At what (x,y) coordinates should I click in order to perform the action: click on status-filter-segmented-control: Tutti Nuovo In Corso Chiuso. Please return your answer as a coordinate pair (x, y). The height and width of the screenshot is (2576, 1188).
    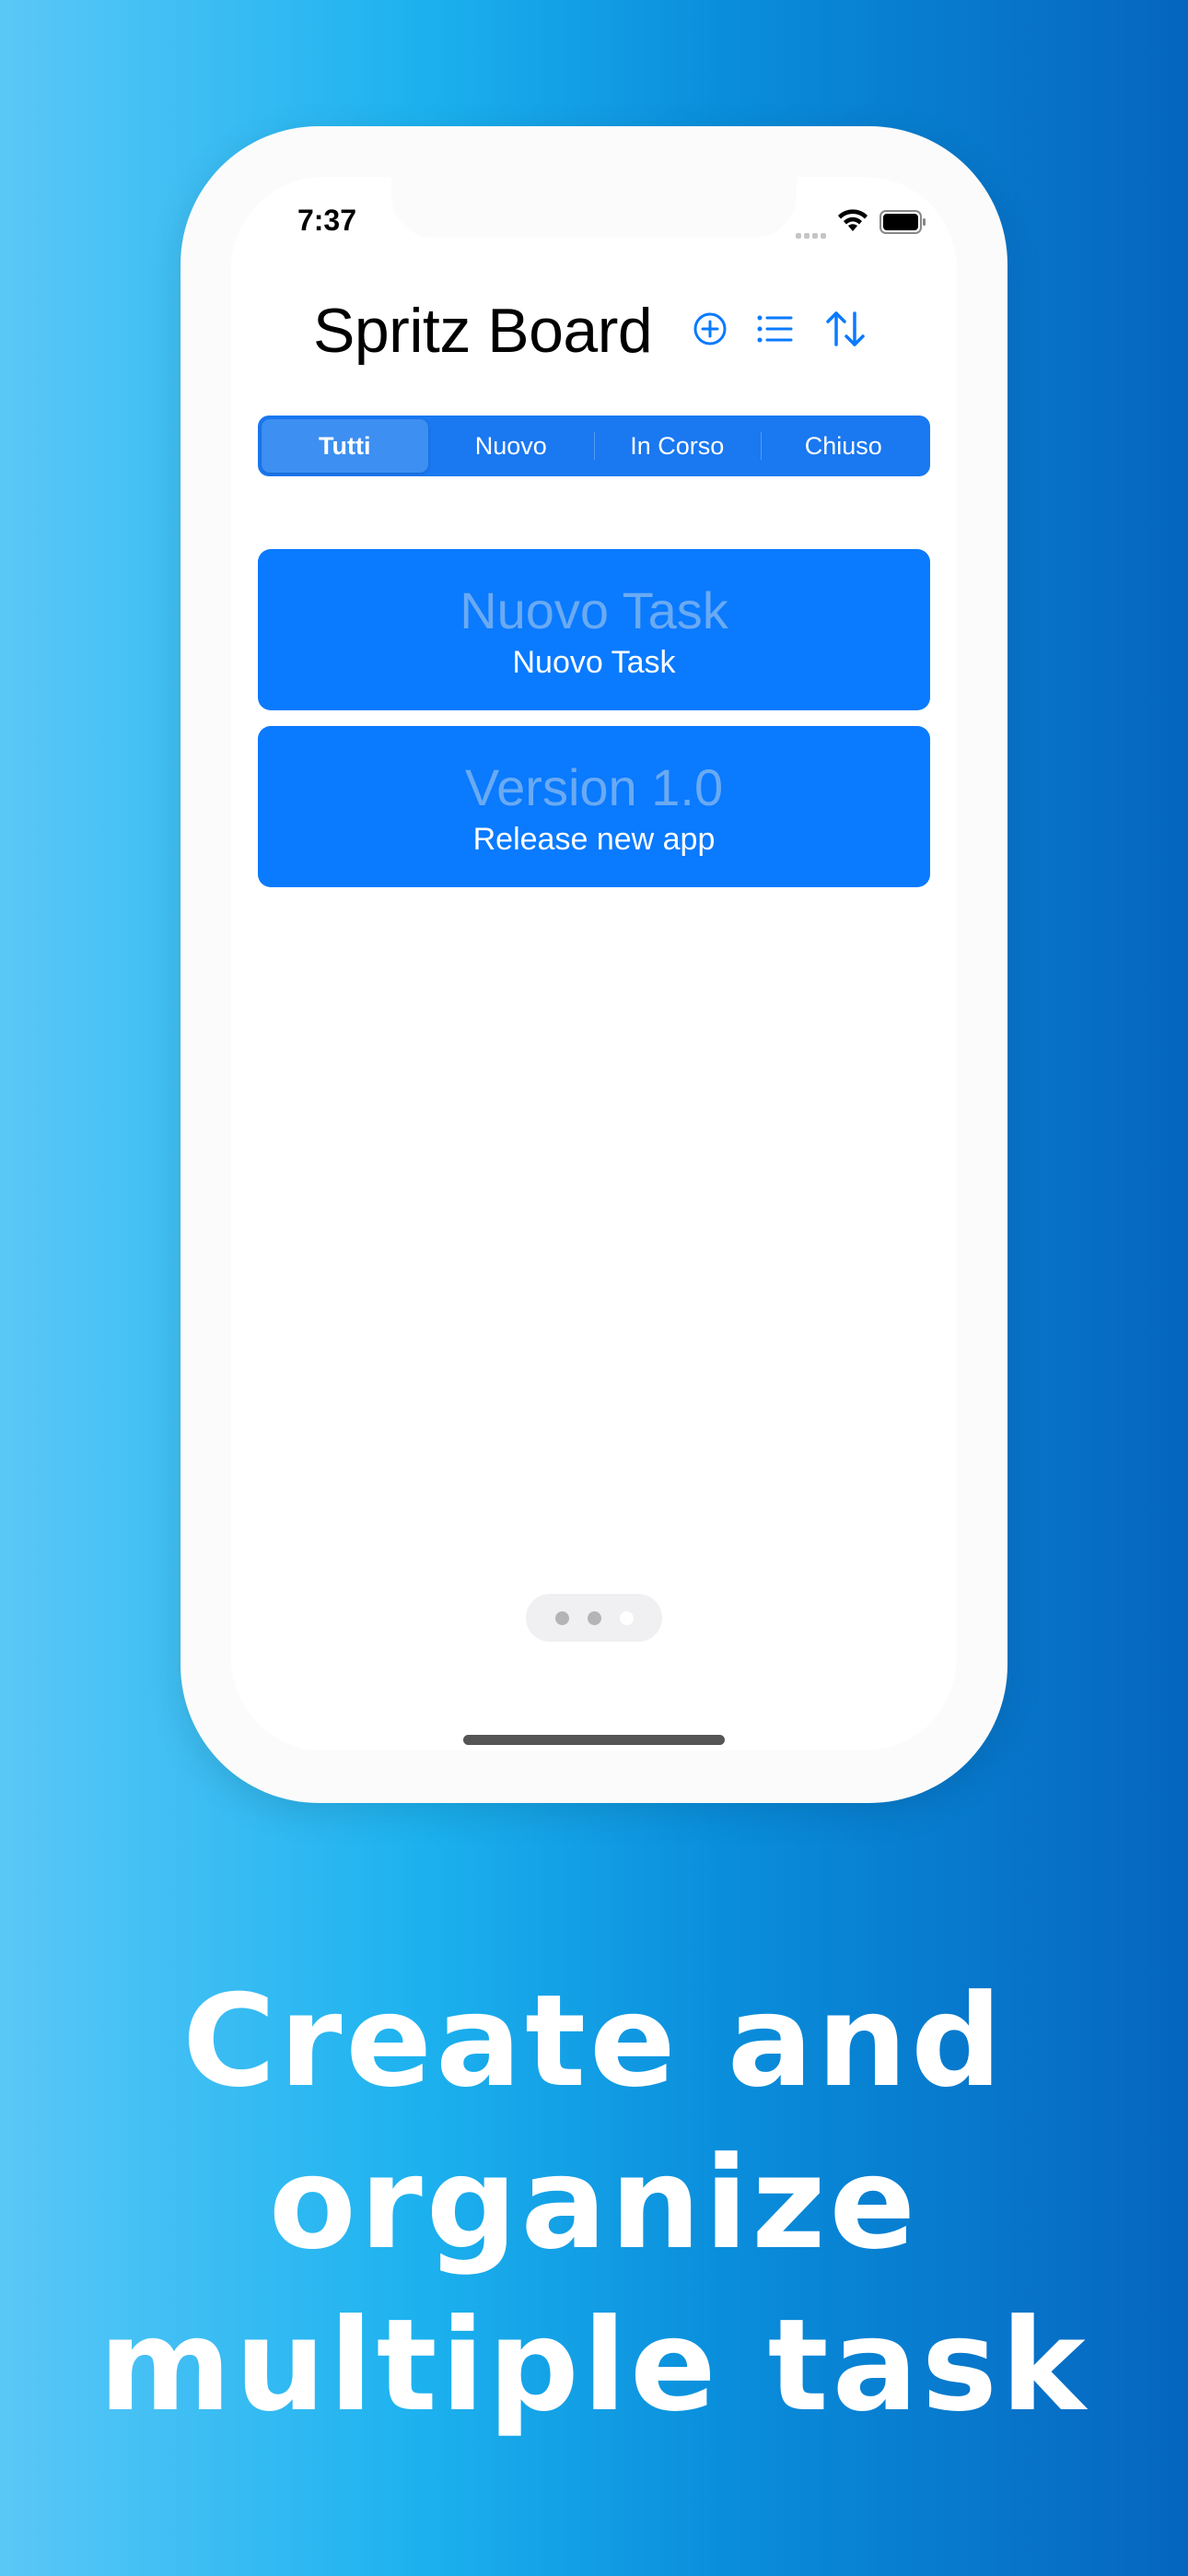
    Looking at the image, I should click on (594, 446).